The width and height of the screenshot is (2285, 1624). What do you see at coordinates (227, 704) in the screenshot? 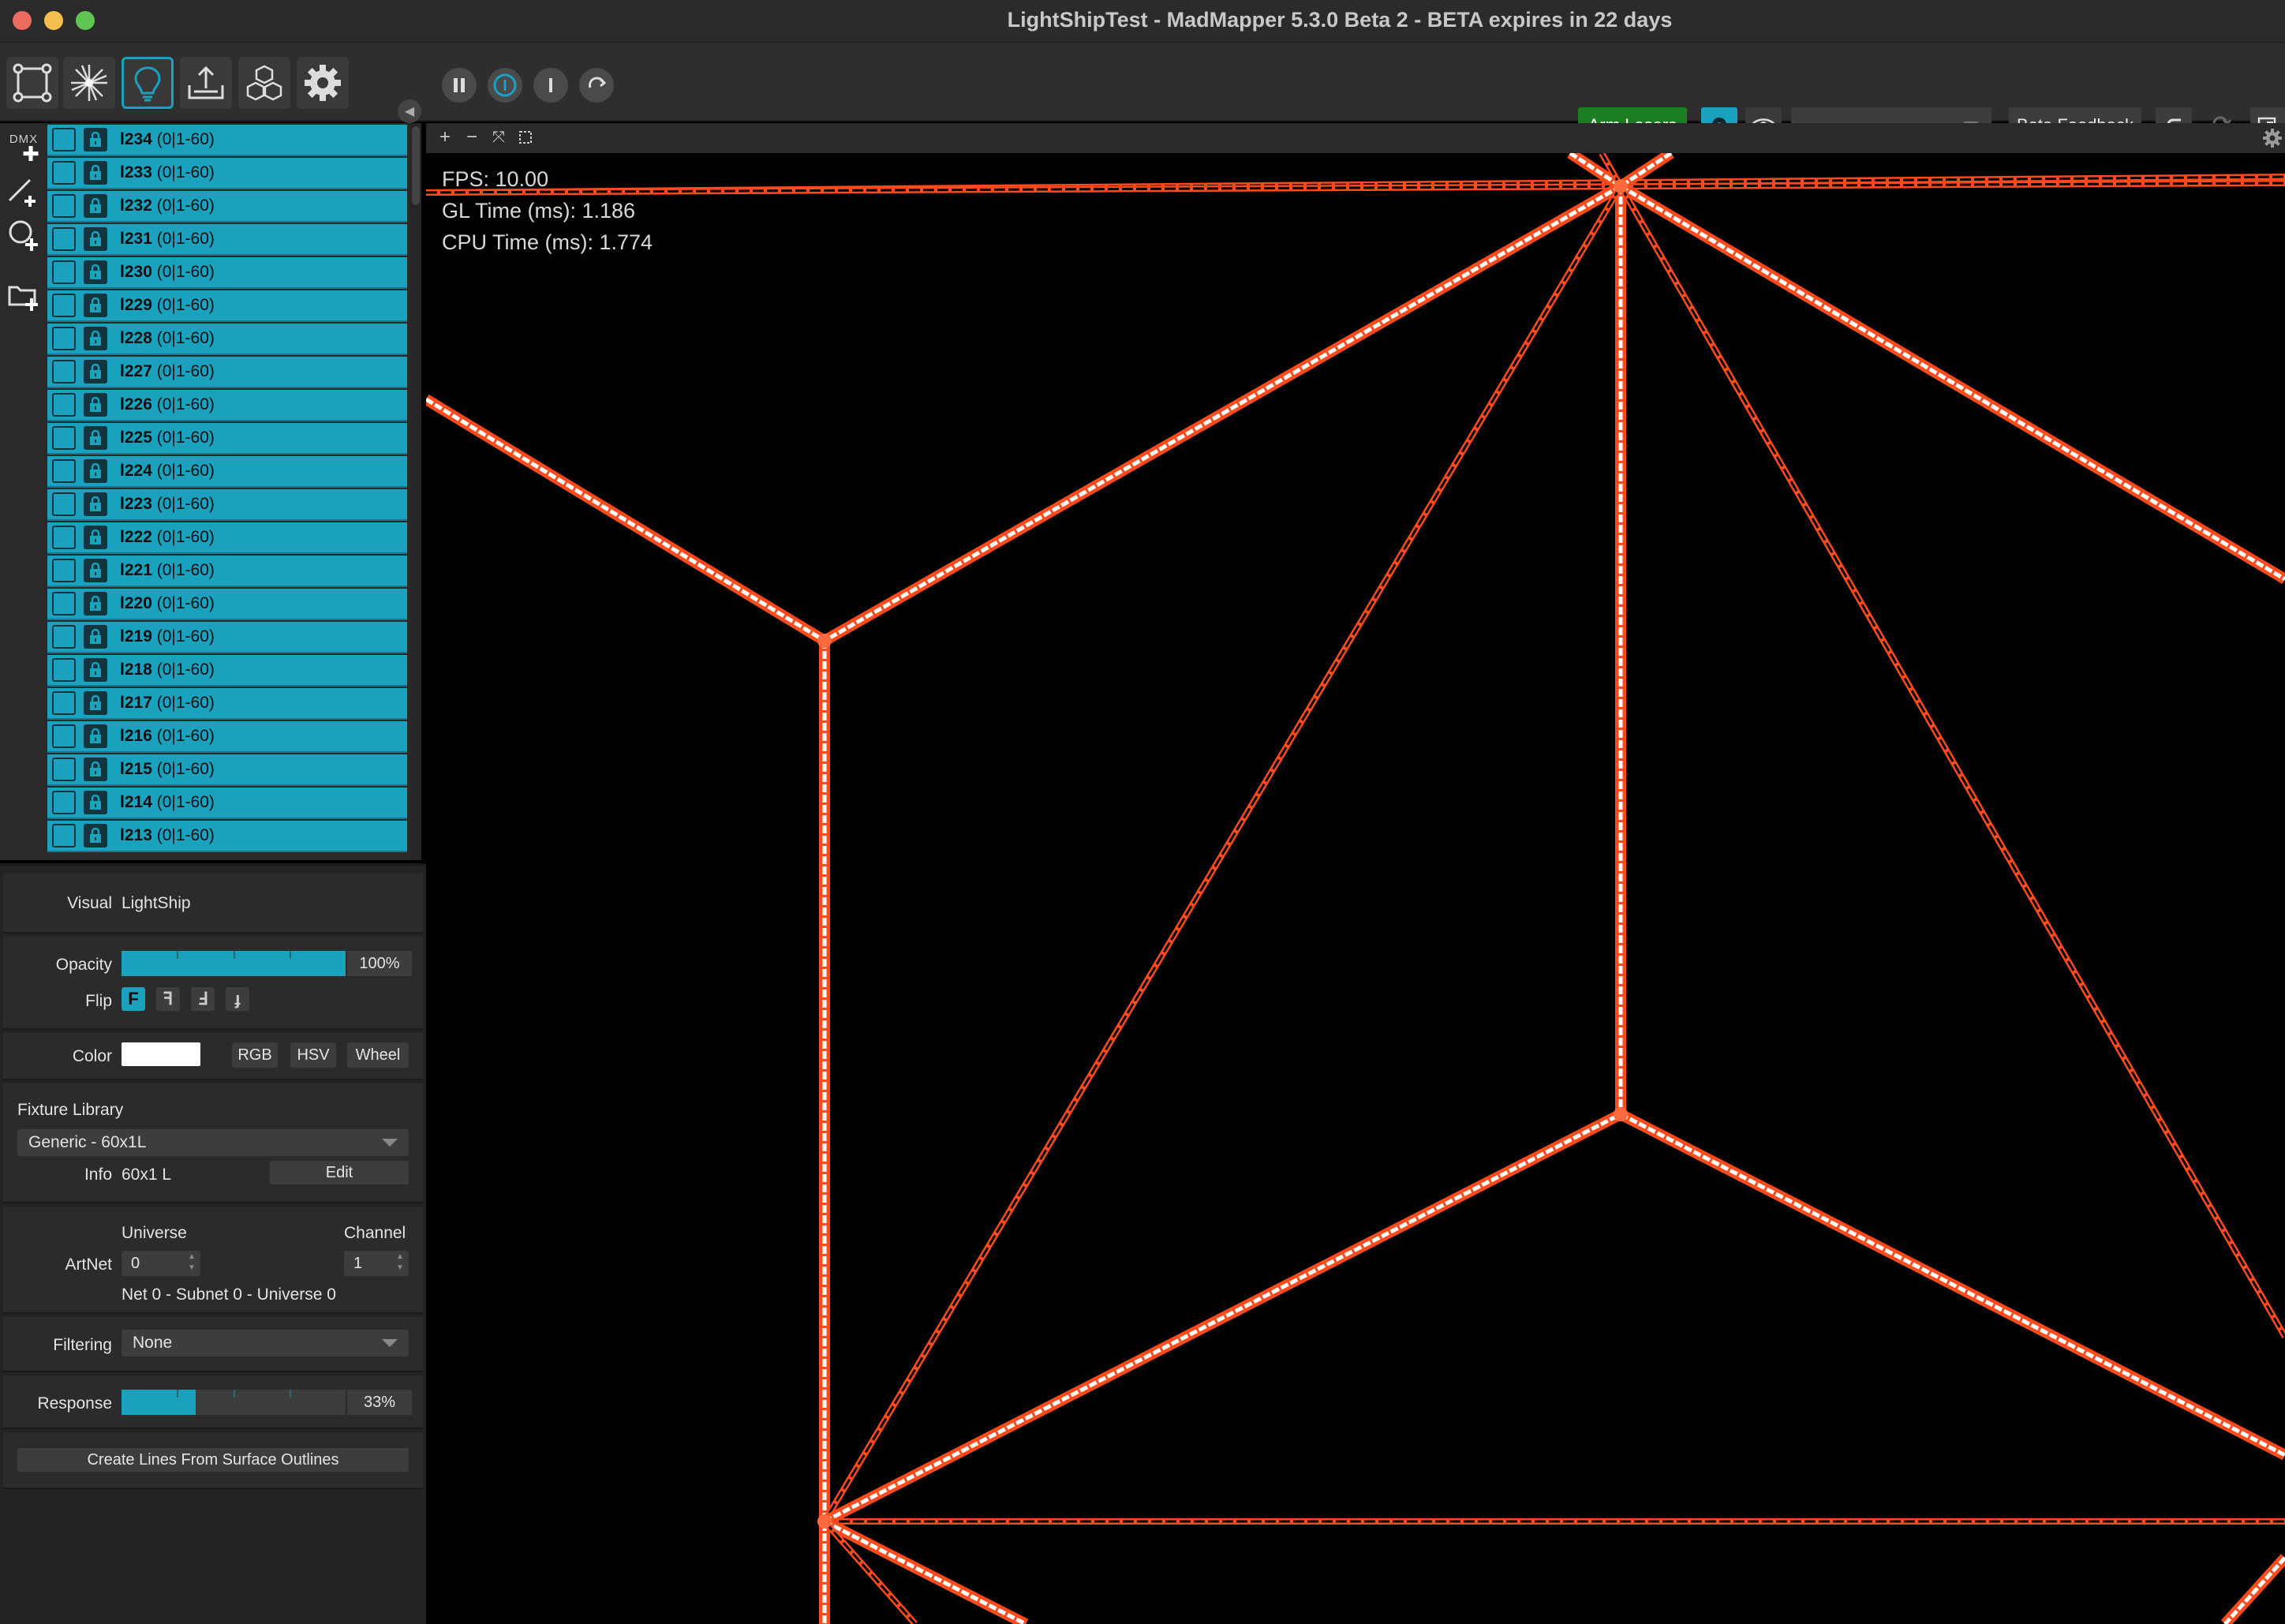
I see `fixture-row: l217 (0|1-60)` at bounding box center [227, 704].